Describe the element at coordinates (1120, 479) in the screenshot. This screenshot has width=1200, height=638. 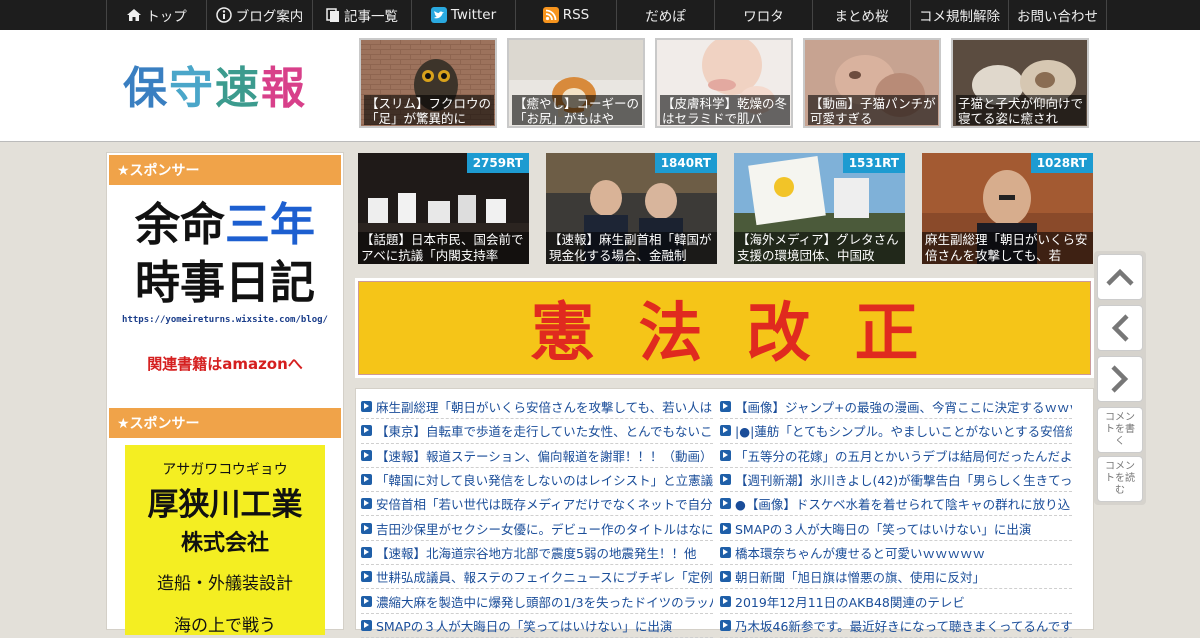
I see `read-comment-button: コメントを読む` at that location.